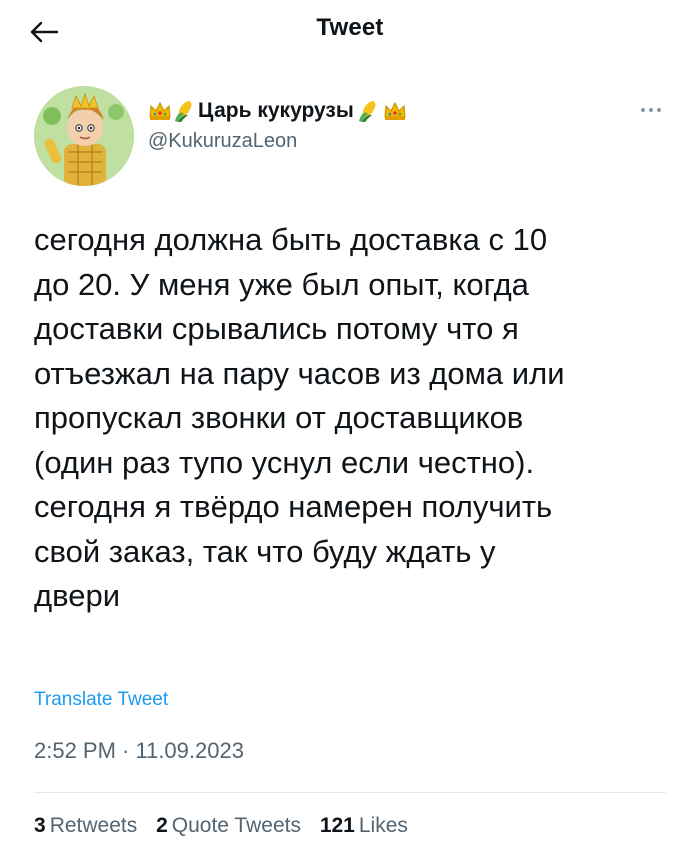 The image size is (700, 852). I want to click on page-title: Tweet, so click(350, 27).